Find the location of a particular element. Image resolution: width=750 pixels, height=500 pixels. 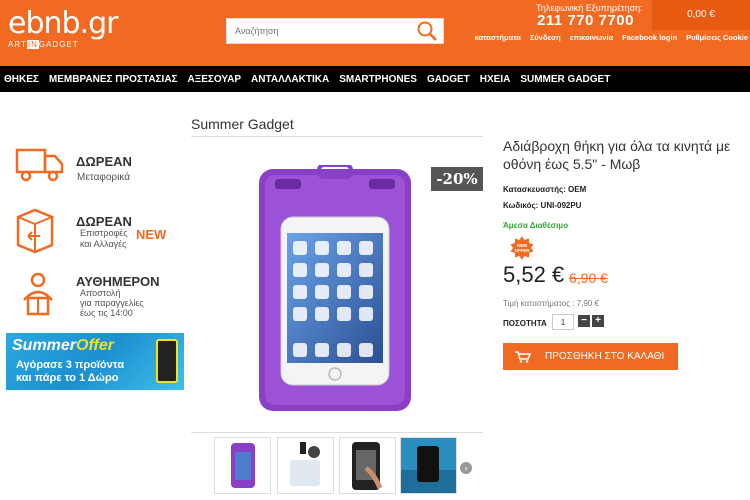

search-box is located at coordinates (335, 31).